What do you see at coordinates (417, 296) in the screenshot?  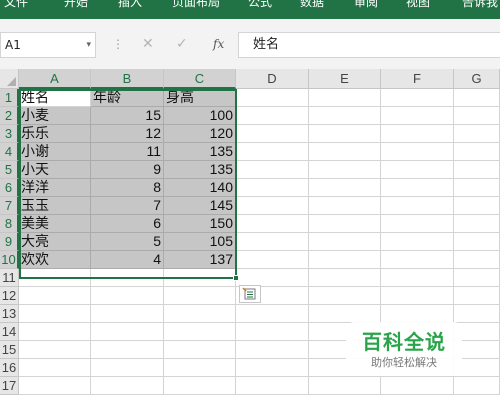 I see `cell-F12` at bounding box center [417, 296].